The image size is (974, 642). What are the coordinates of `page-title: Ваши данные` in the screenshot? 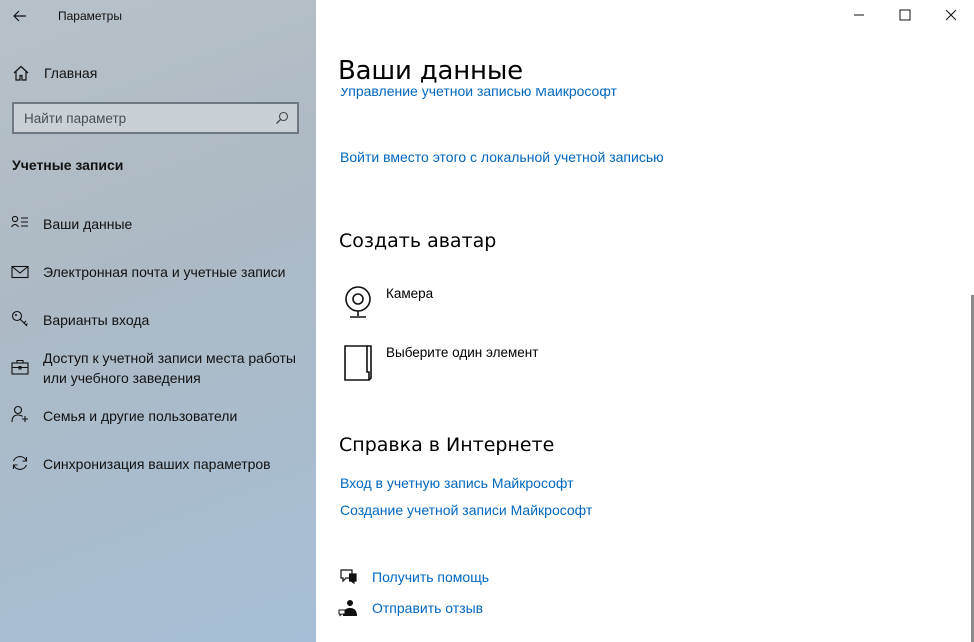 It's located at (430, 71).